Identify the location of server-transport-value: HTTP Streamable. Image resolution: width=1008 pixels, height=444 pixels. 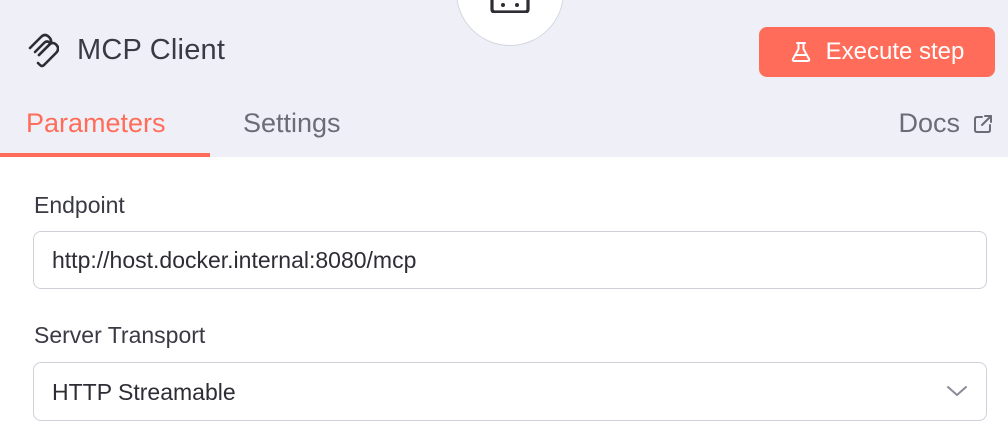
(144, 392).